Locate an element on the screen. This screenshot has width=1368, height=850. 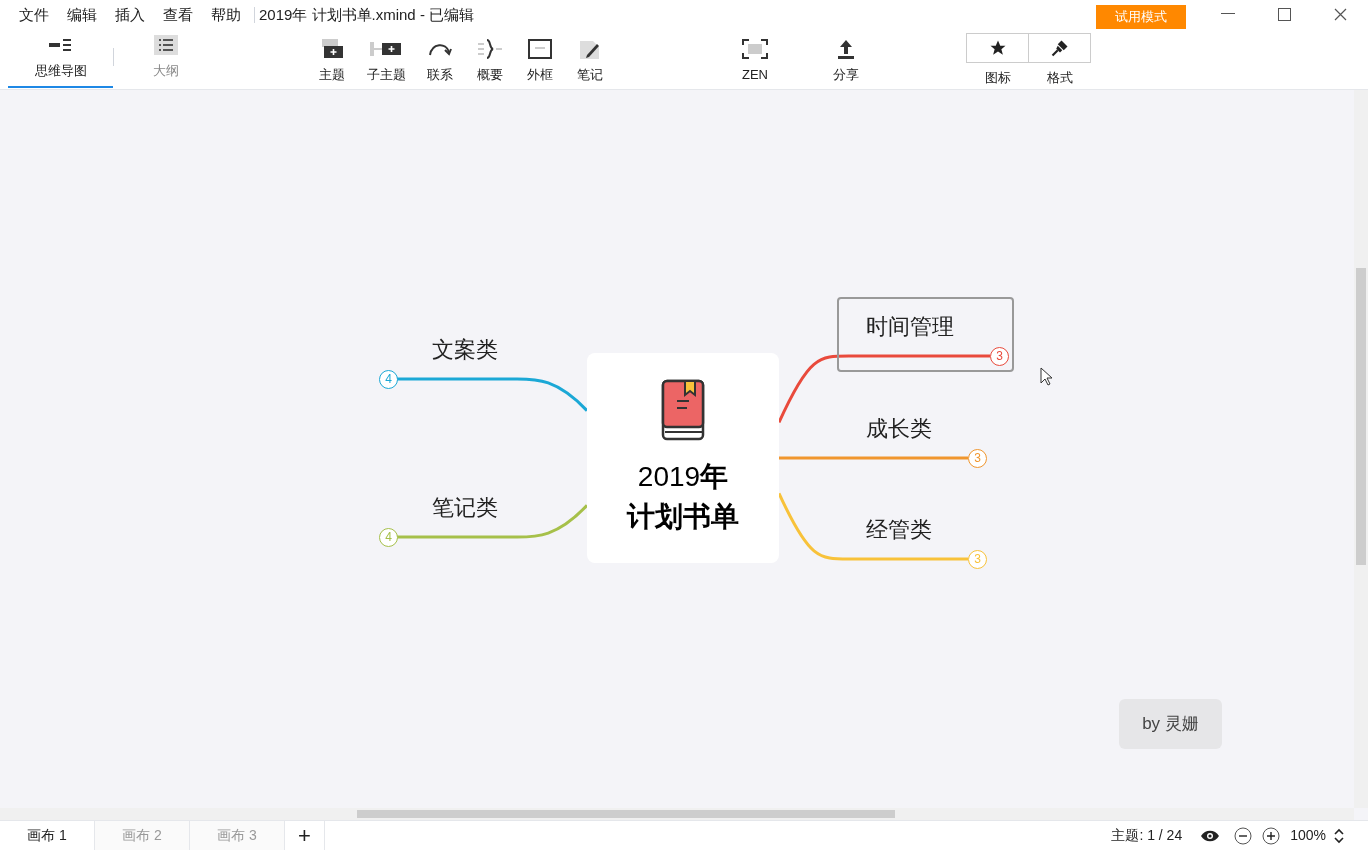
toolbar-button: 联系 is located at coordinates (440, 59).